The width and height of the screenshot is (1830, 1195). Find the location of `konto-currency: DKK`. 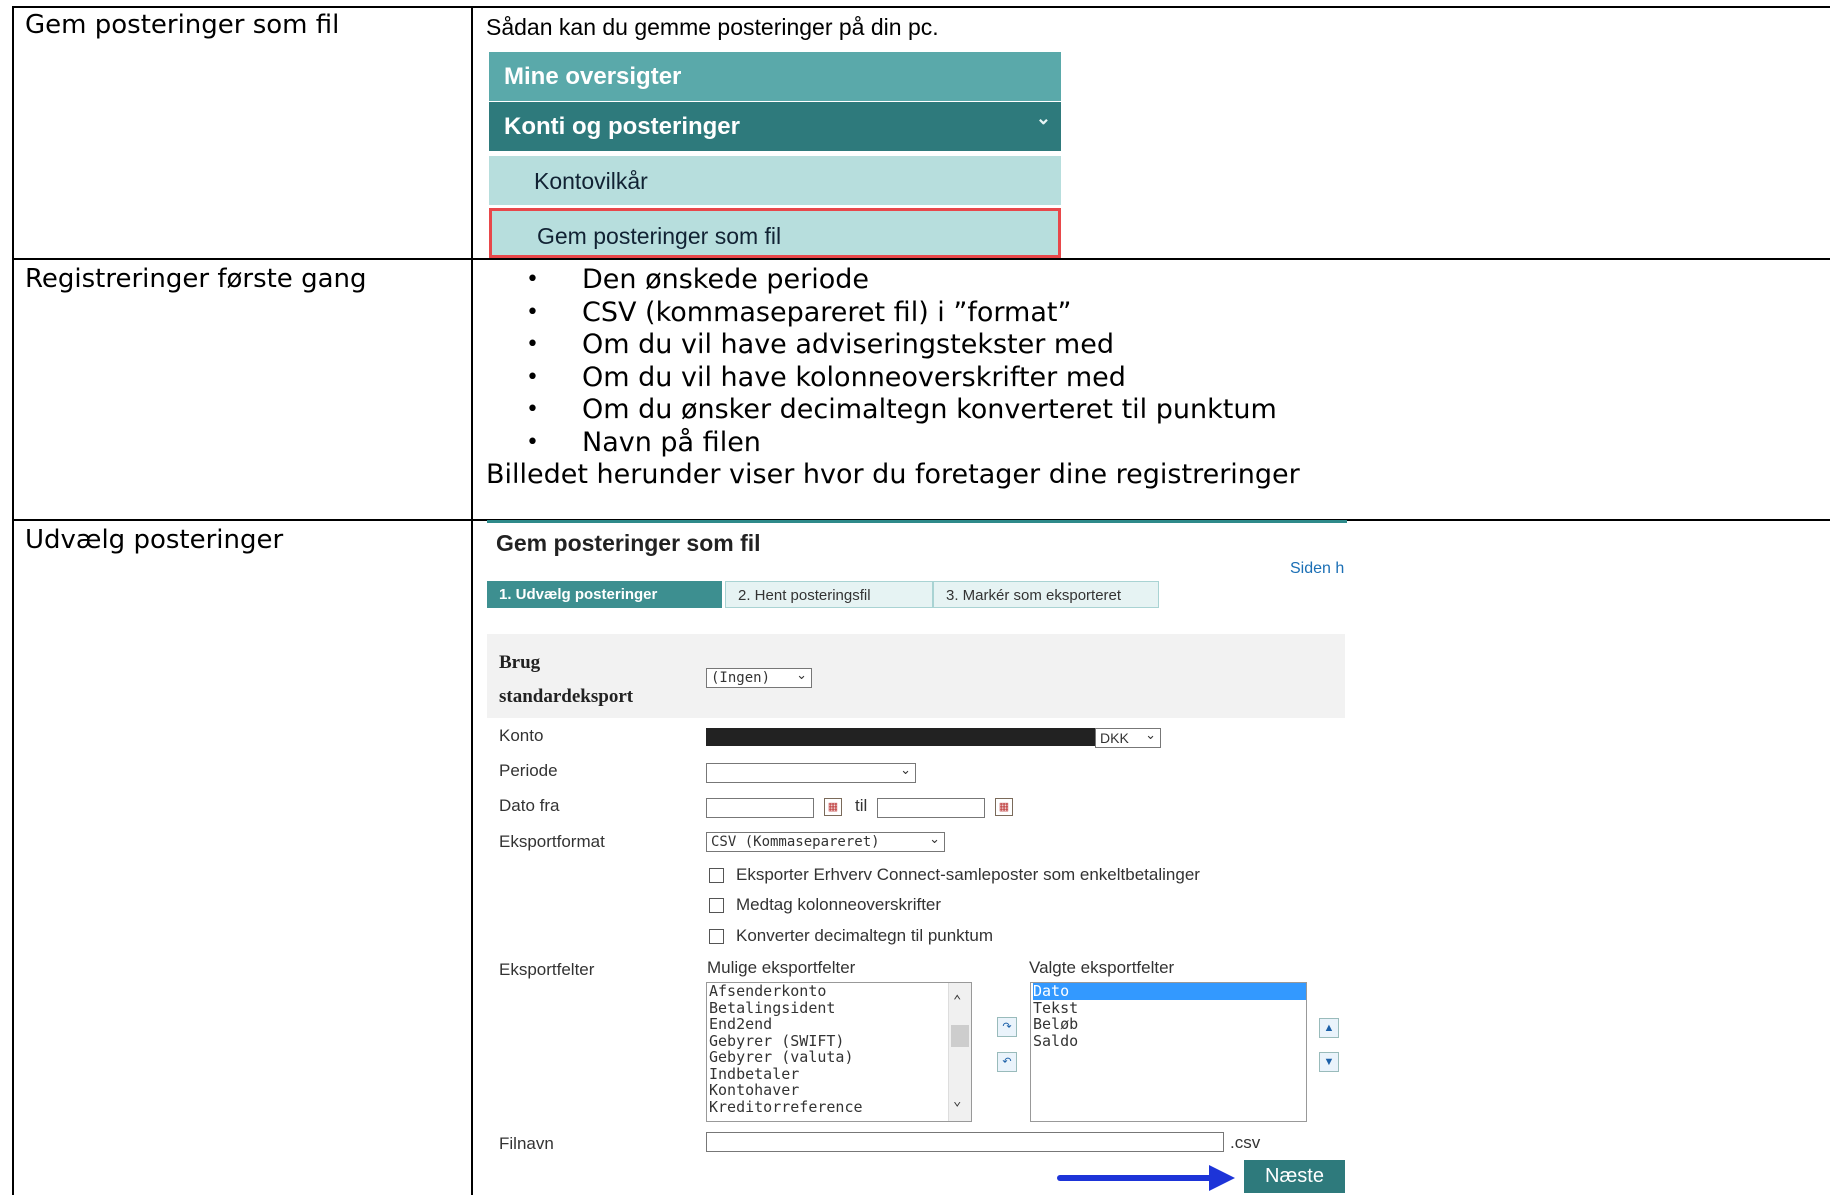

konto-currency: DKK is located at coordinates (1114, 738).